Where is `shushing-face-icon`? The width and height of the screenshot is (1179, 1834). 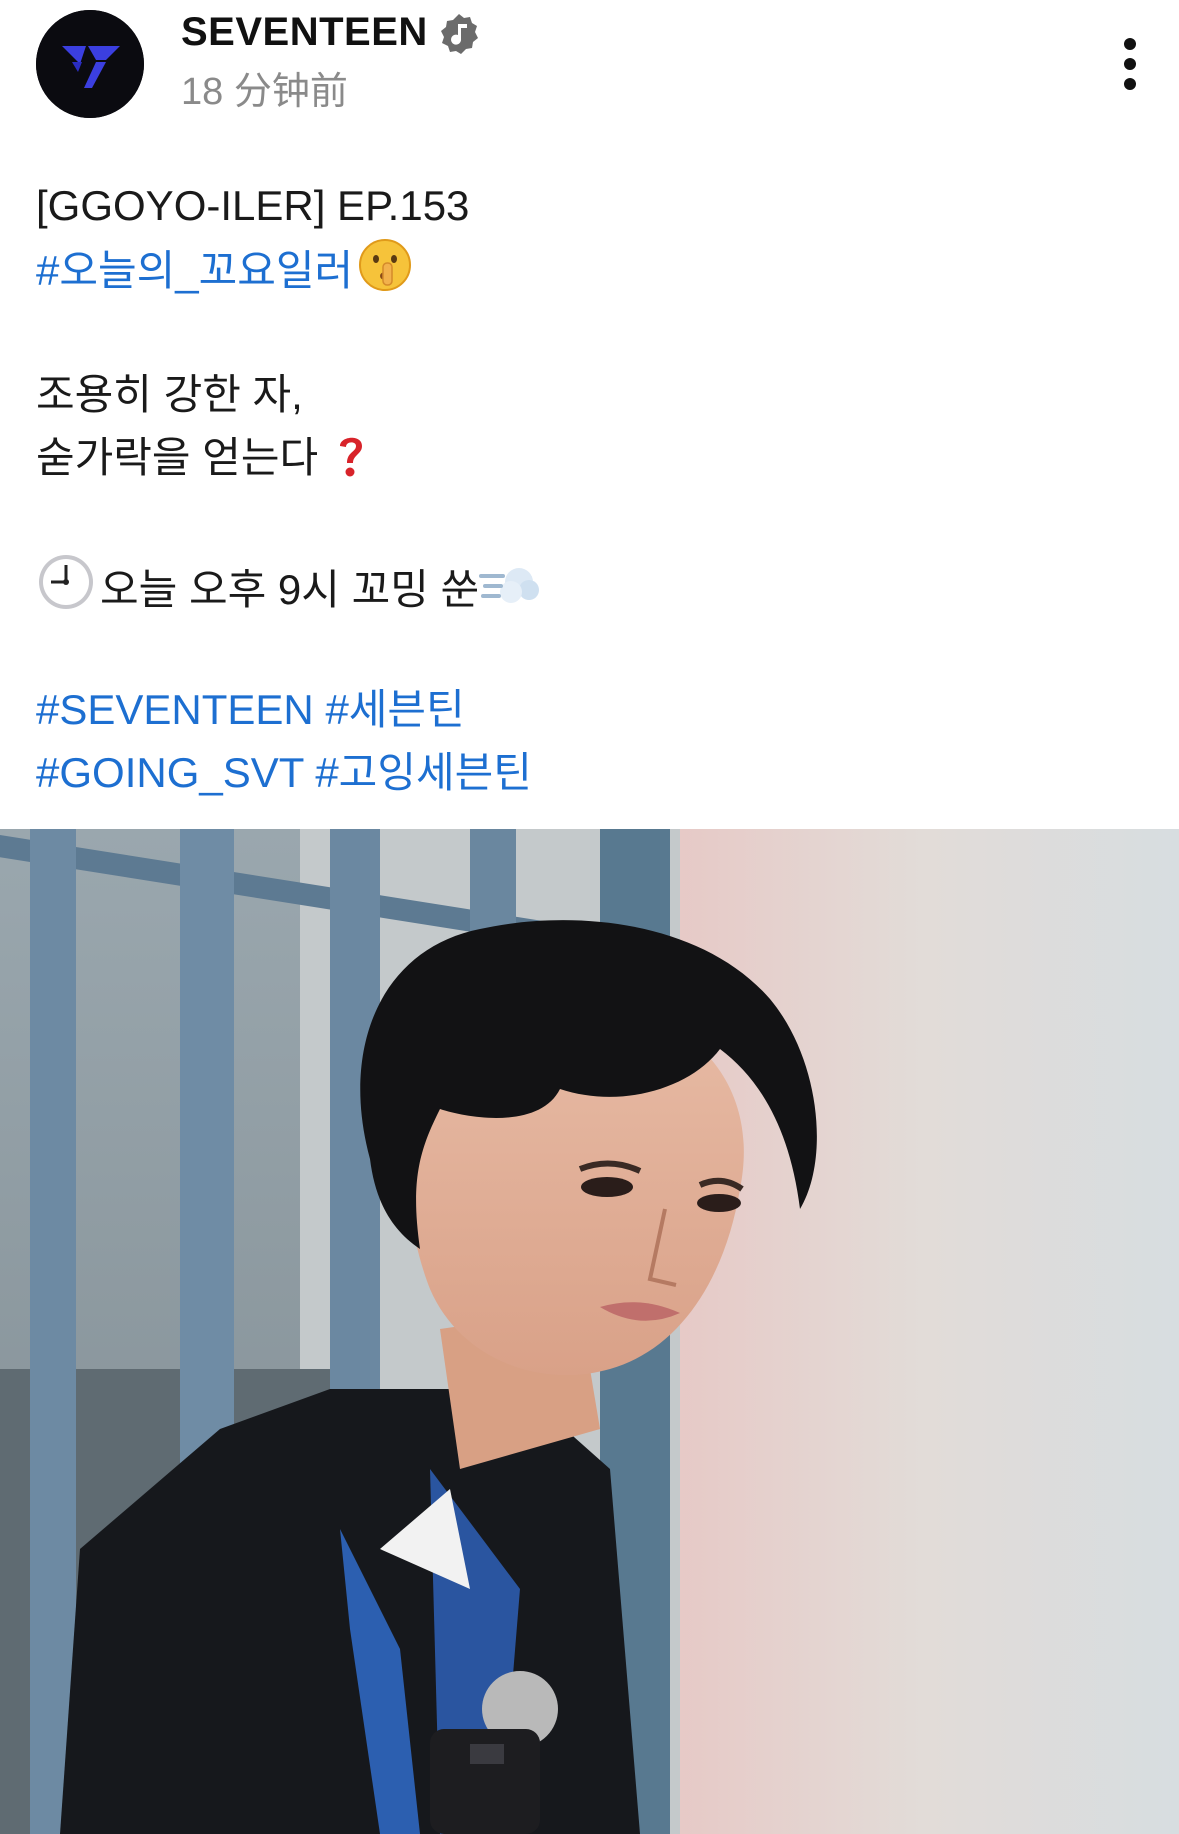
shushing-face-icon is located at coordinates (385, 265).